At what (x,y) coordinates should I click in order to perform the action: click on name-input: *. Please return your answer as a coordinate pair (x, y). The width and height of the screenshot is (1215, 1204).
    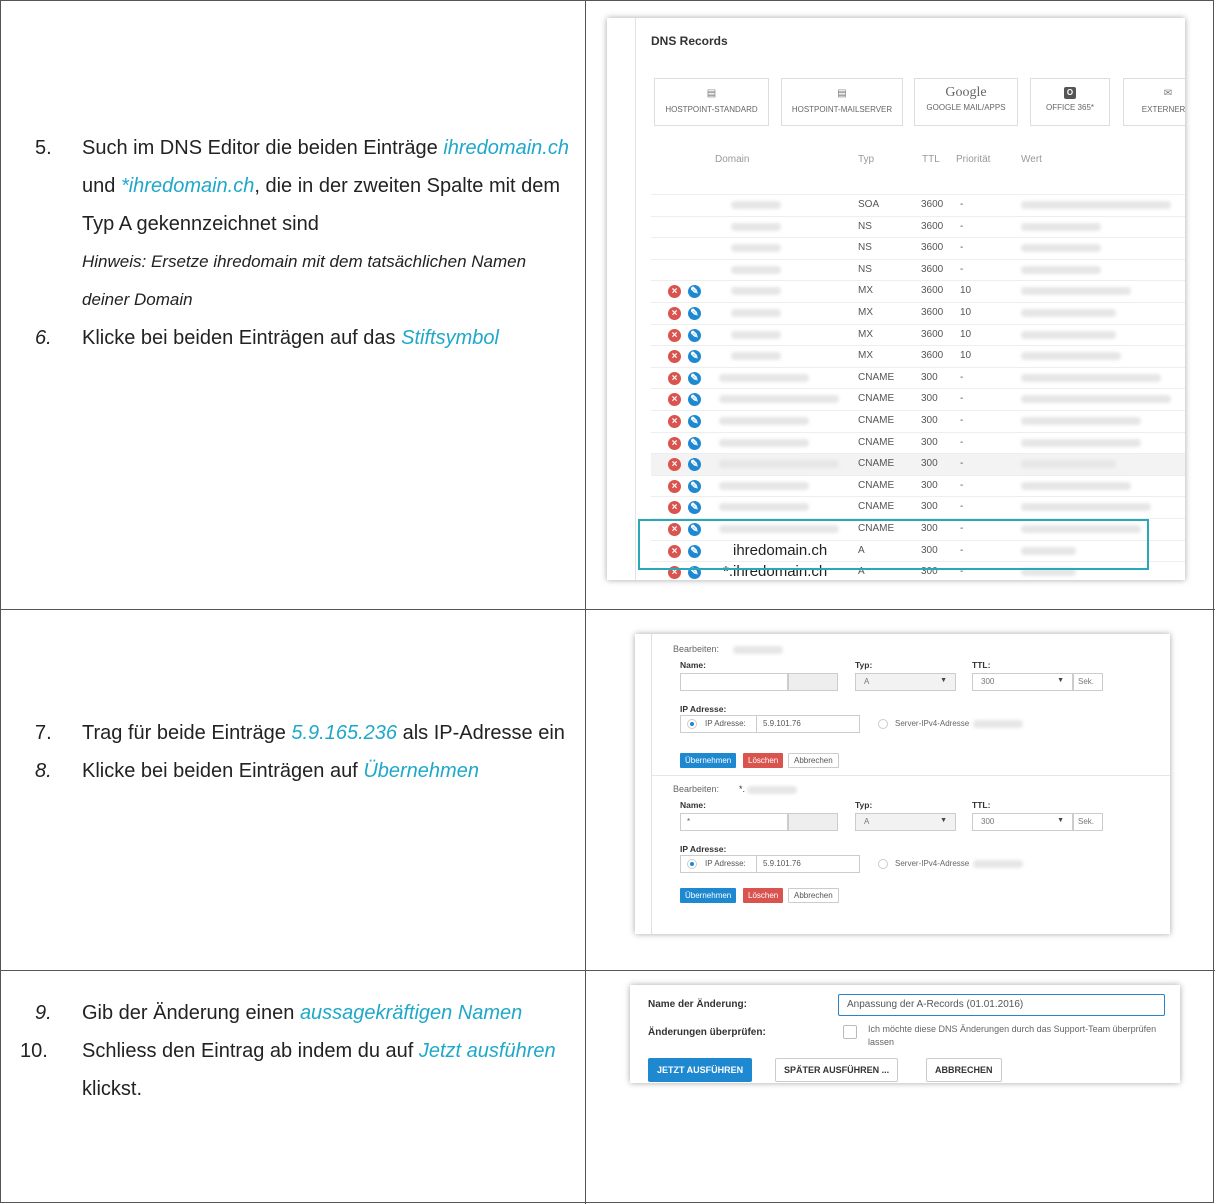
    Looking at the image, I should click on (734, 822).